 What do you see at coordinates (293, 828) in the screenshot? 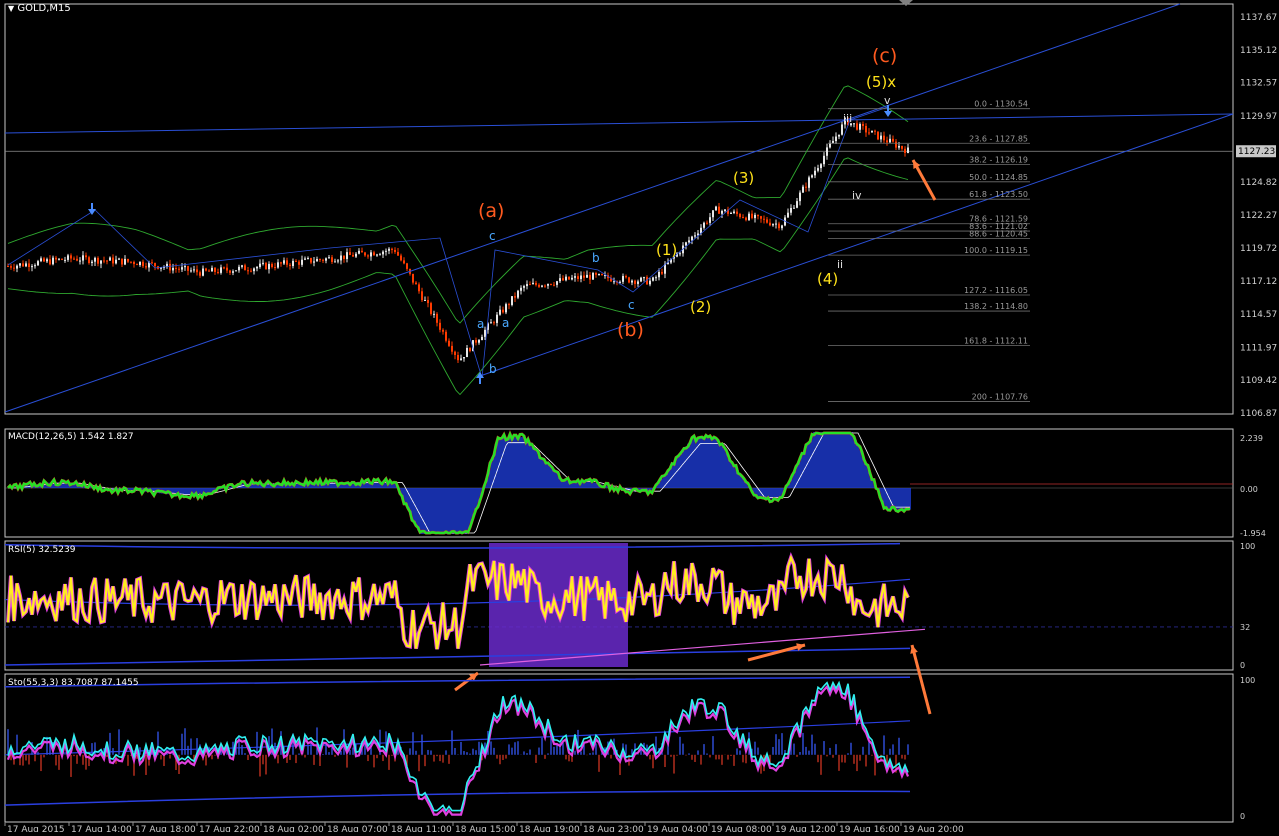
I see `time-axis-label: 18 Aug 02:00` at bounding box center [293, 828].